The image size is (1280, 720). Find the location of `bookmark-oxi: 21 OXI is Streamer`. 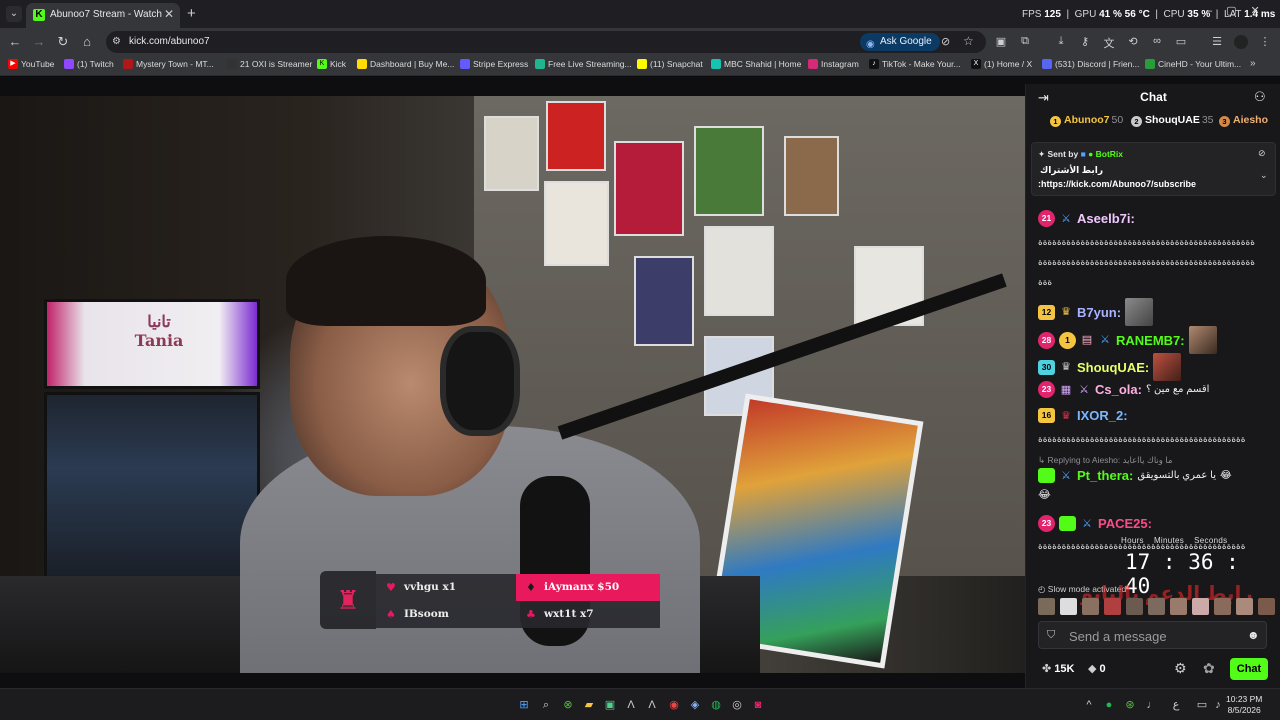

bookmark-oxi: 21 OXI is Streamer is located at coordinates (269, 64).